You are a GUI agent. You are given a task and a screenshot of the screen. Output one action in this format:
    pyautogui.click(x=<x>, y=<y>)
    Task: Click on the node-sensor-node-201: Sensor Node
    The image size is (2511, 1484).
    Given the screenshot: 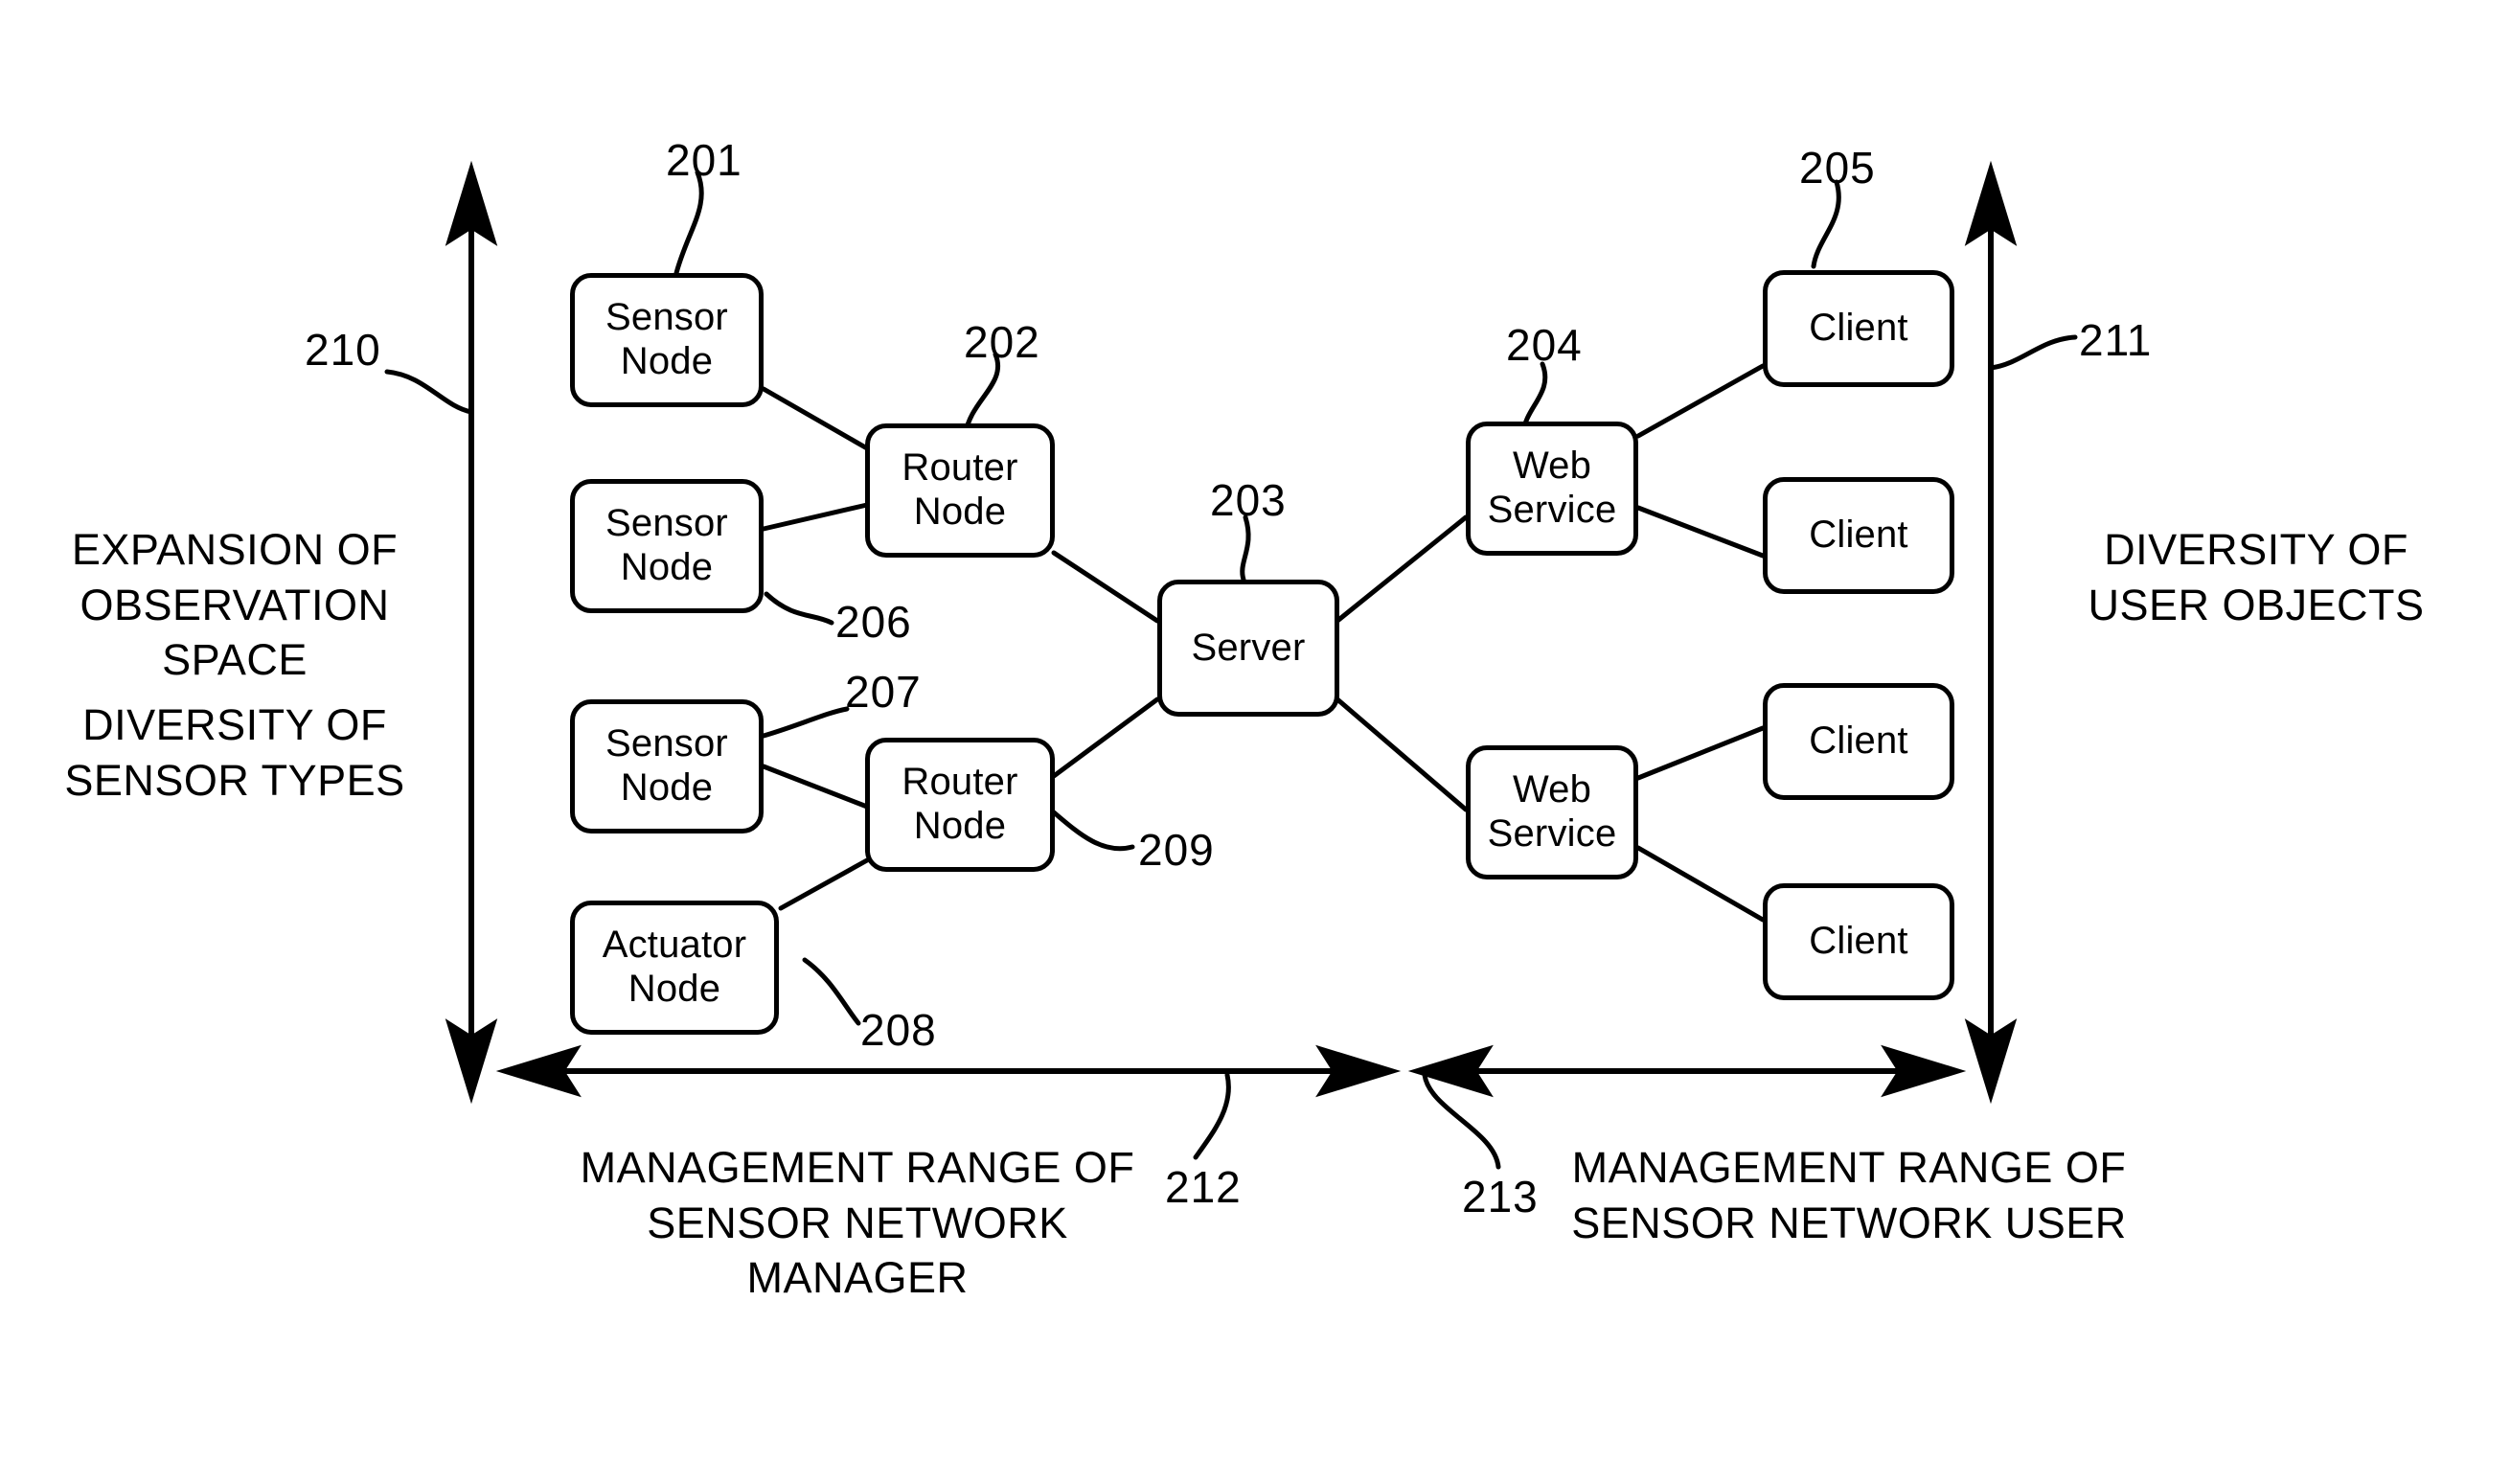 What is the action you would take?
    pyautogui.click(x=667, y=340)
    